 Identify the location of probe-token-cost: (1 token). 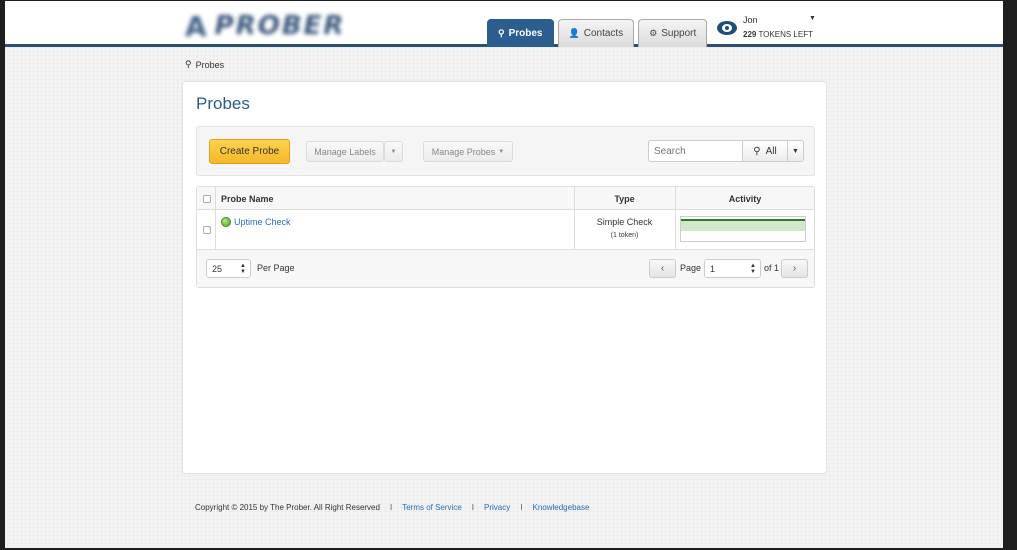
(624, 235).